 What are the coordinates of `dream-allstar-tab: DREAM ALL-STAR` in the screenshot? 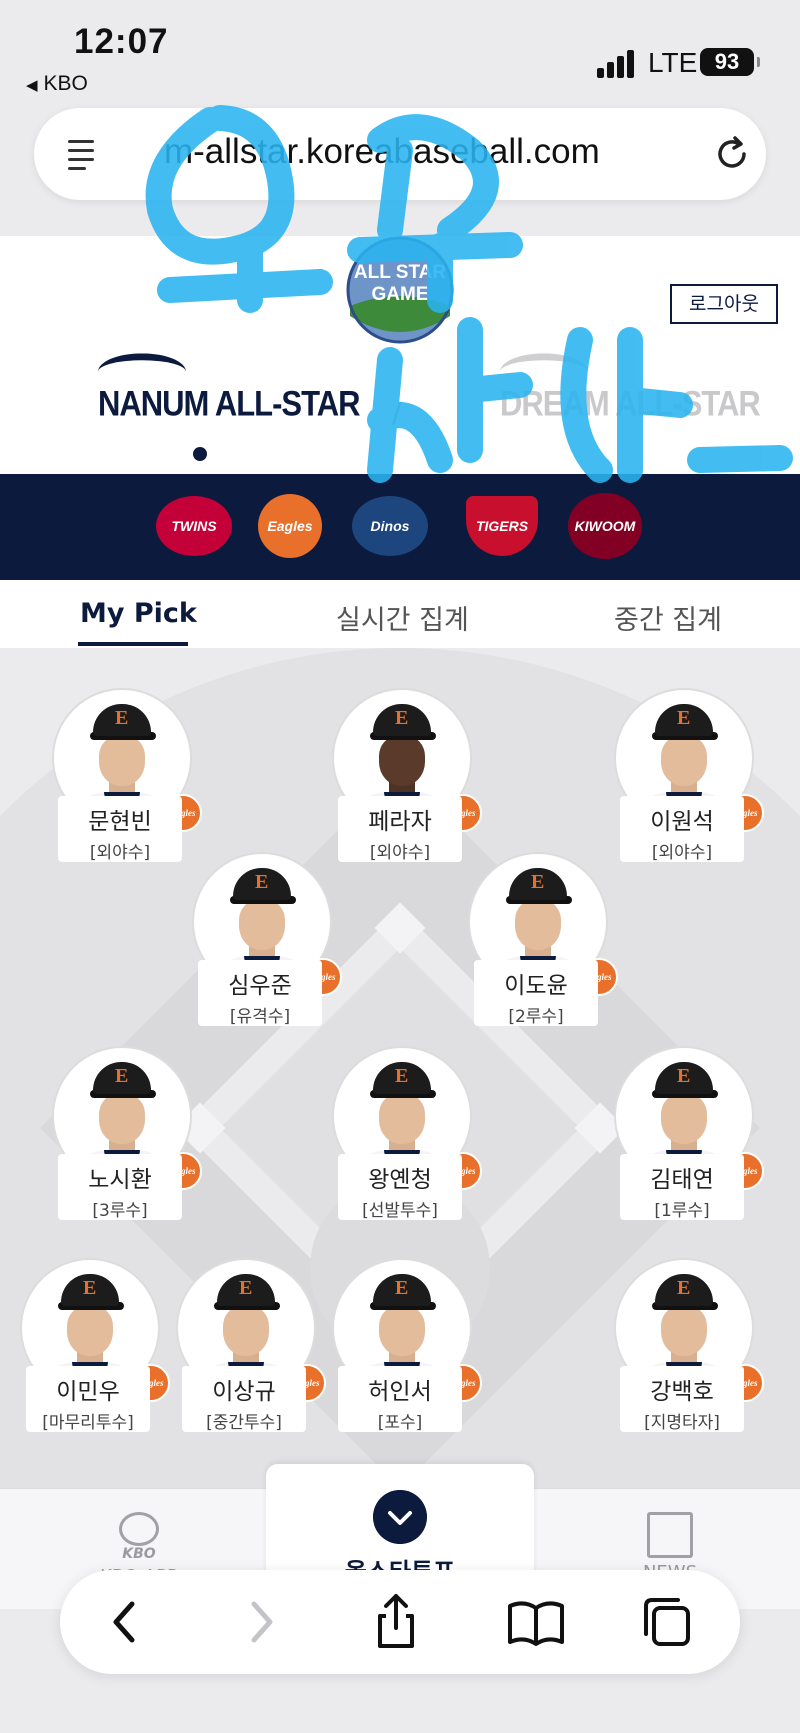 It's located at (630, 388).